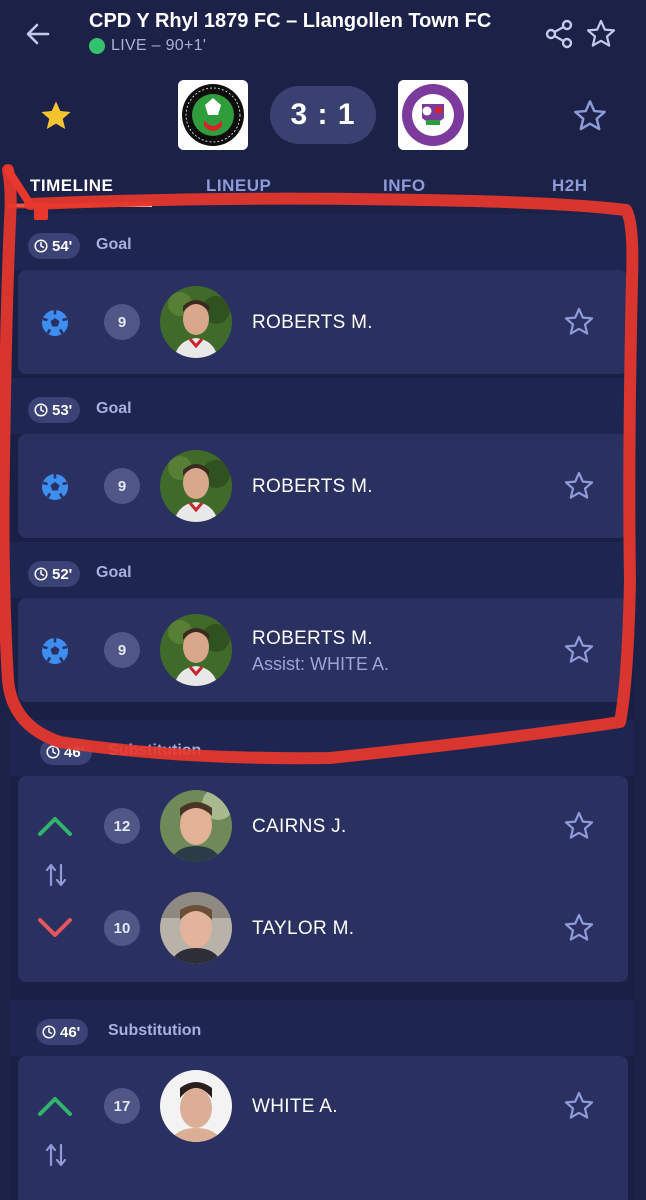  I want to click on player-row-in: 17 WHITE A., so click(323, 1106).